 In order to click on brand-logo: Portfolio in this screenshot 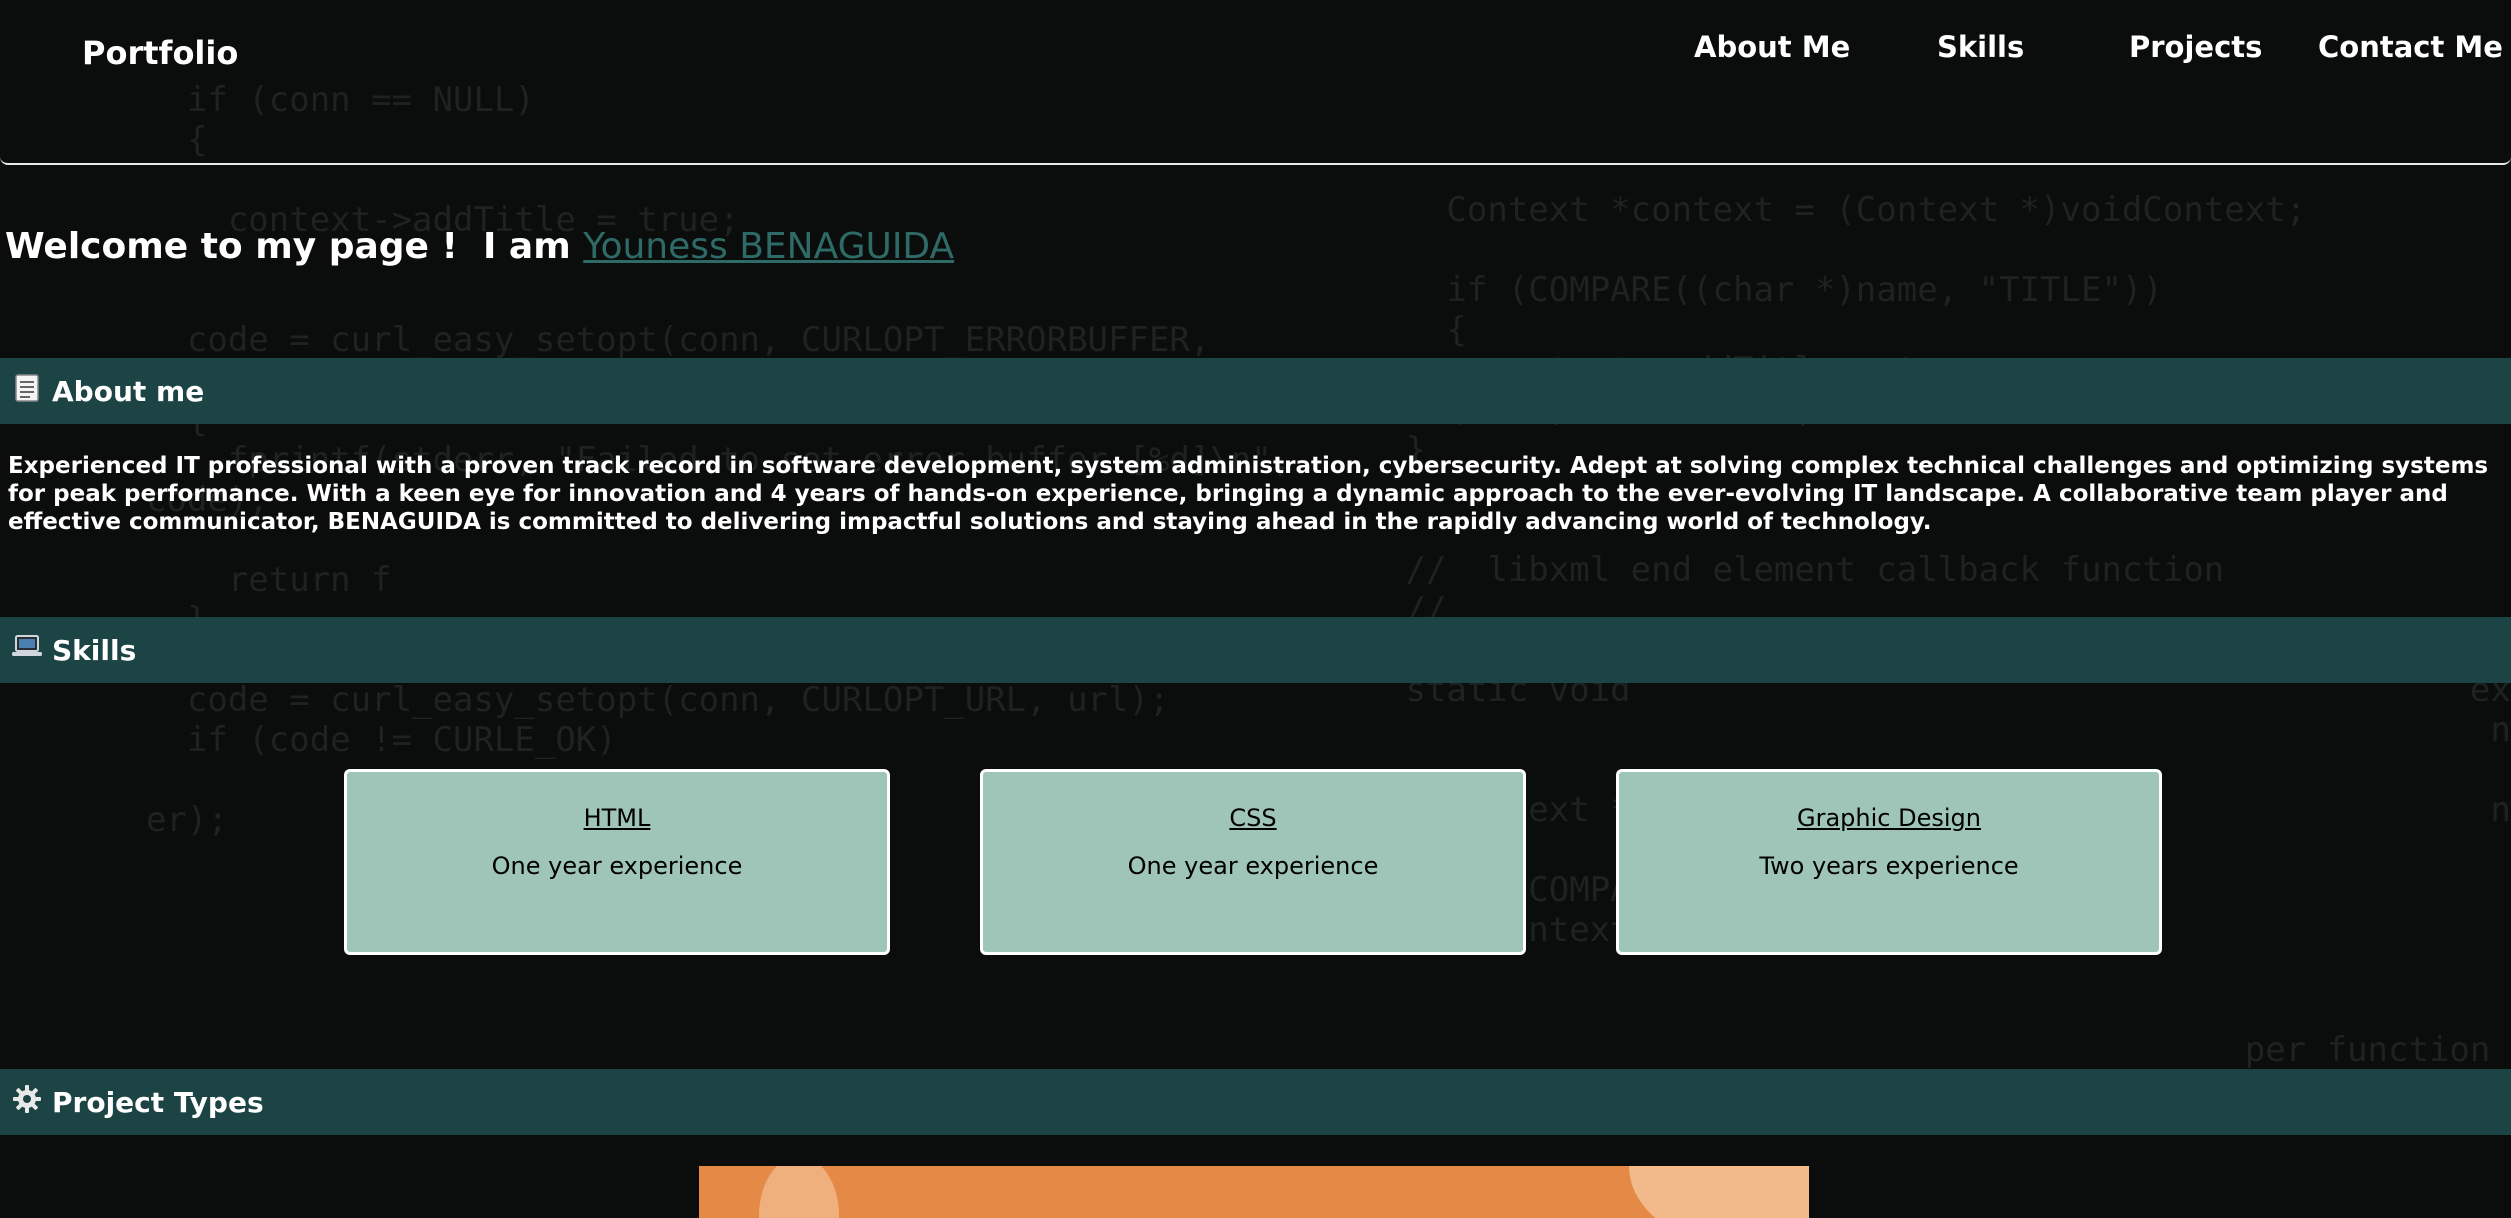, I will do `click(160, 53)`.